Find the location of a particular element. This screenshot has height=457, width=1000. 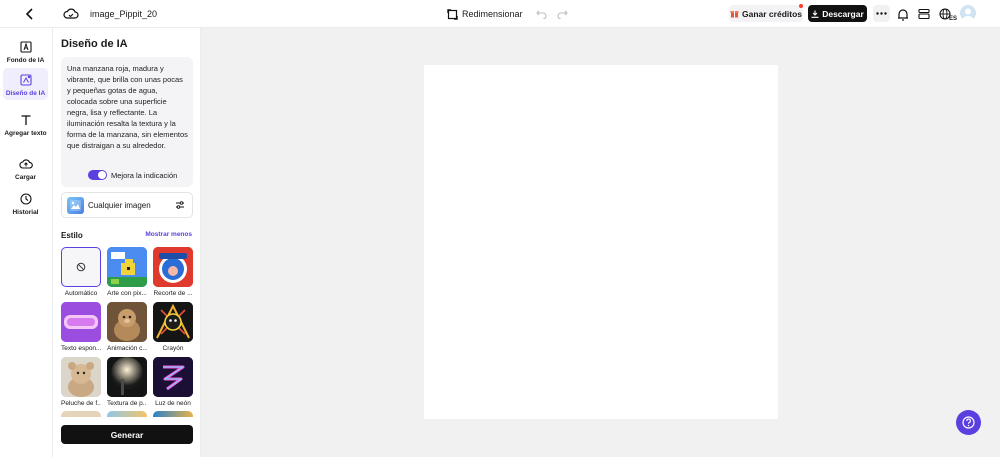

clock-icon is located at coordinates (25, 199).